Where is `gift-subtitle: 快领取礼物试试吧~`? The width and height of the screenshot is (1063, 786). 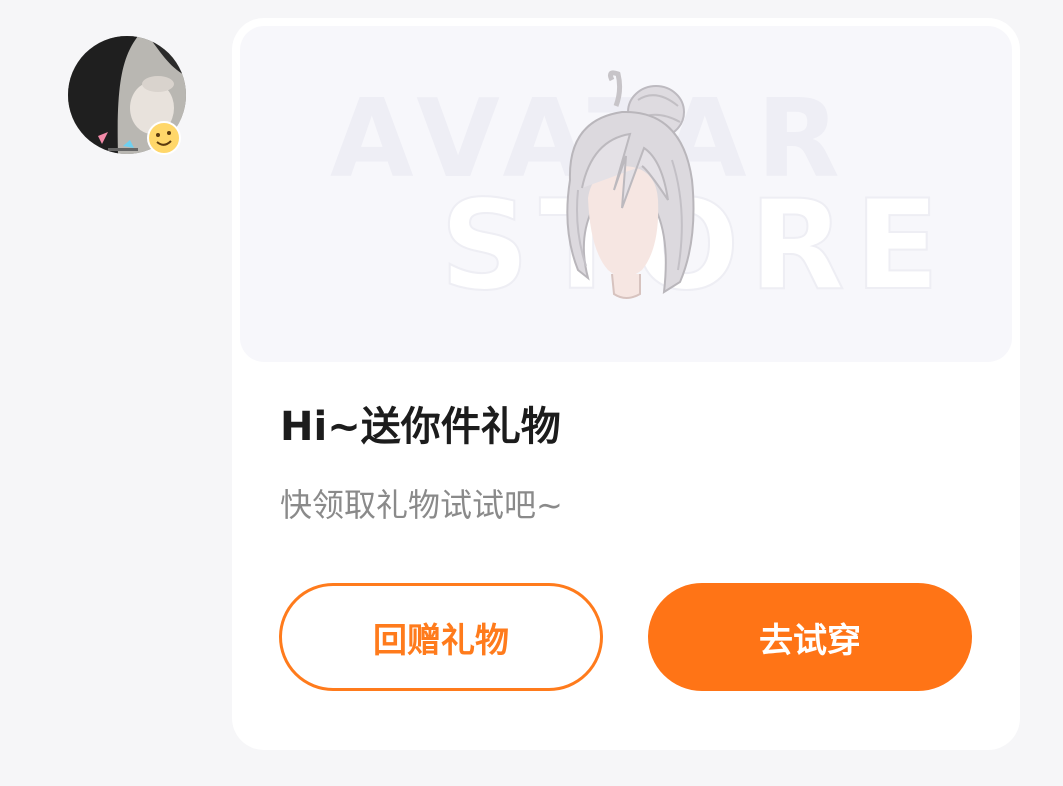
gift-subtitle: 快领取礼物试试吧~ is located at coordinates (421, 505).